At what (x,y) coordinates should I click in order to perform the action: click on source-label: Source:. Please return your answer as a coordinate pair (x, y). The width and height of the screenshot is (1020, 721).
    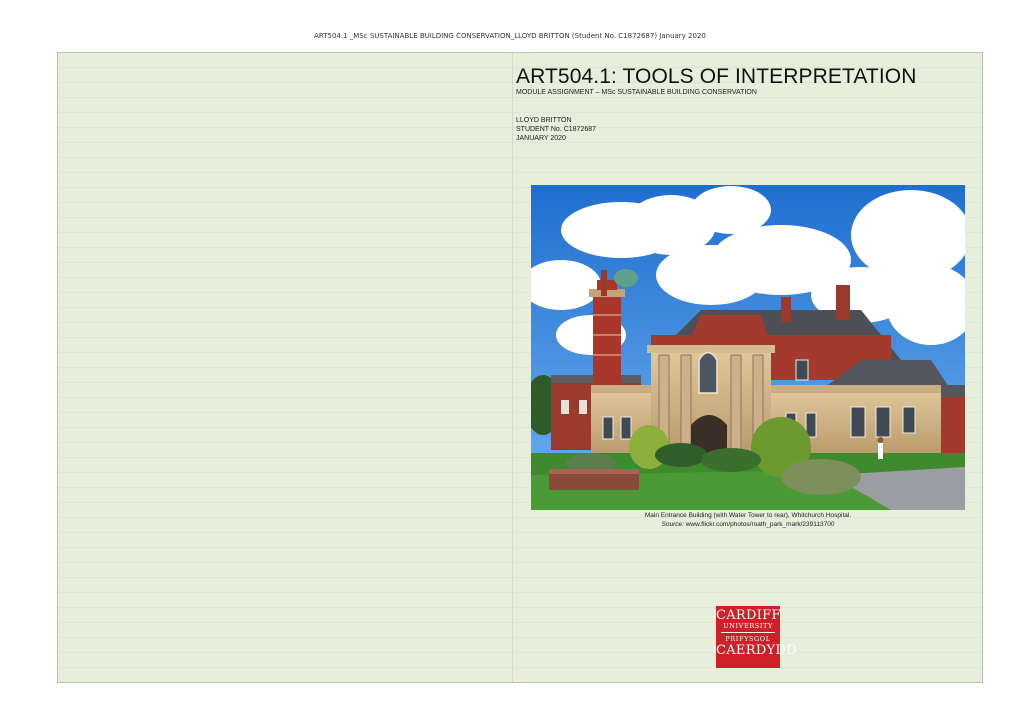
    Looking at the image, I should click on (672, 524).